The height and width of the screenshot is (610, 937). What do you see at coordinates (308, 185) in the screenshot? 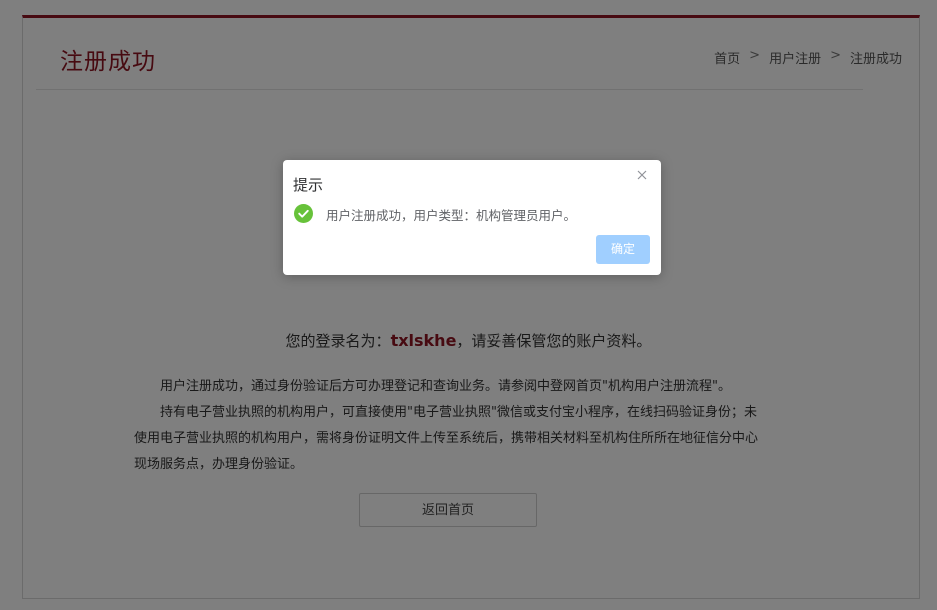
I see `dialog-title: 提示` at bounding box center [308, 185].